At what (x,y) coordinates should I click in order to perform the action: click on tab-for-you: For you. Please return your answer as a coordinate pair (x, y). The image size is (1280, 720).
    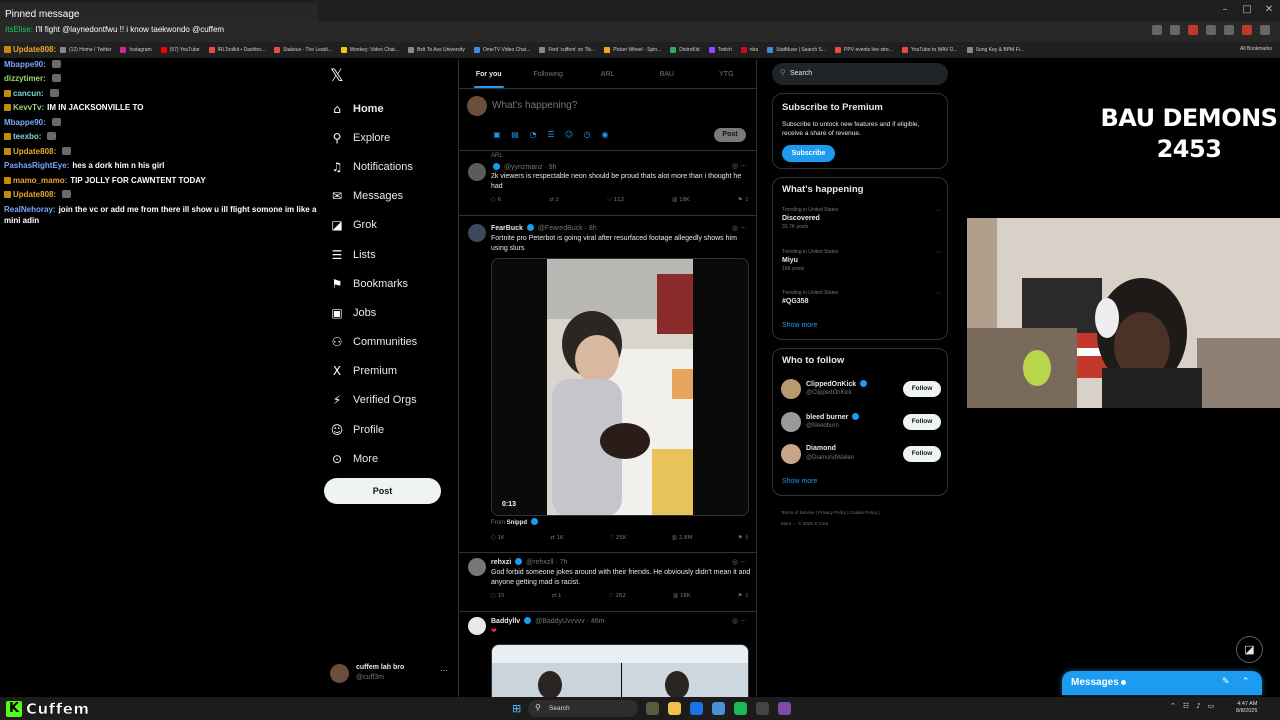
    Looking at the image, I should click on (488, 74).